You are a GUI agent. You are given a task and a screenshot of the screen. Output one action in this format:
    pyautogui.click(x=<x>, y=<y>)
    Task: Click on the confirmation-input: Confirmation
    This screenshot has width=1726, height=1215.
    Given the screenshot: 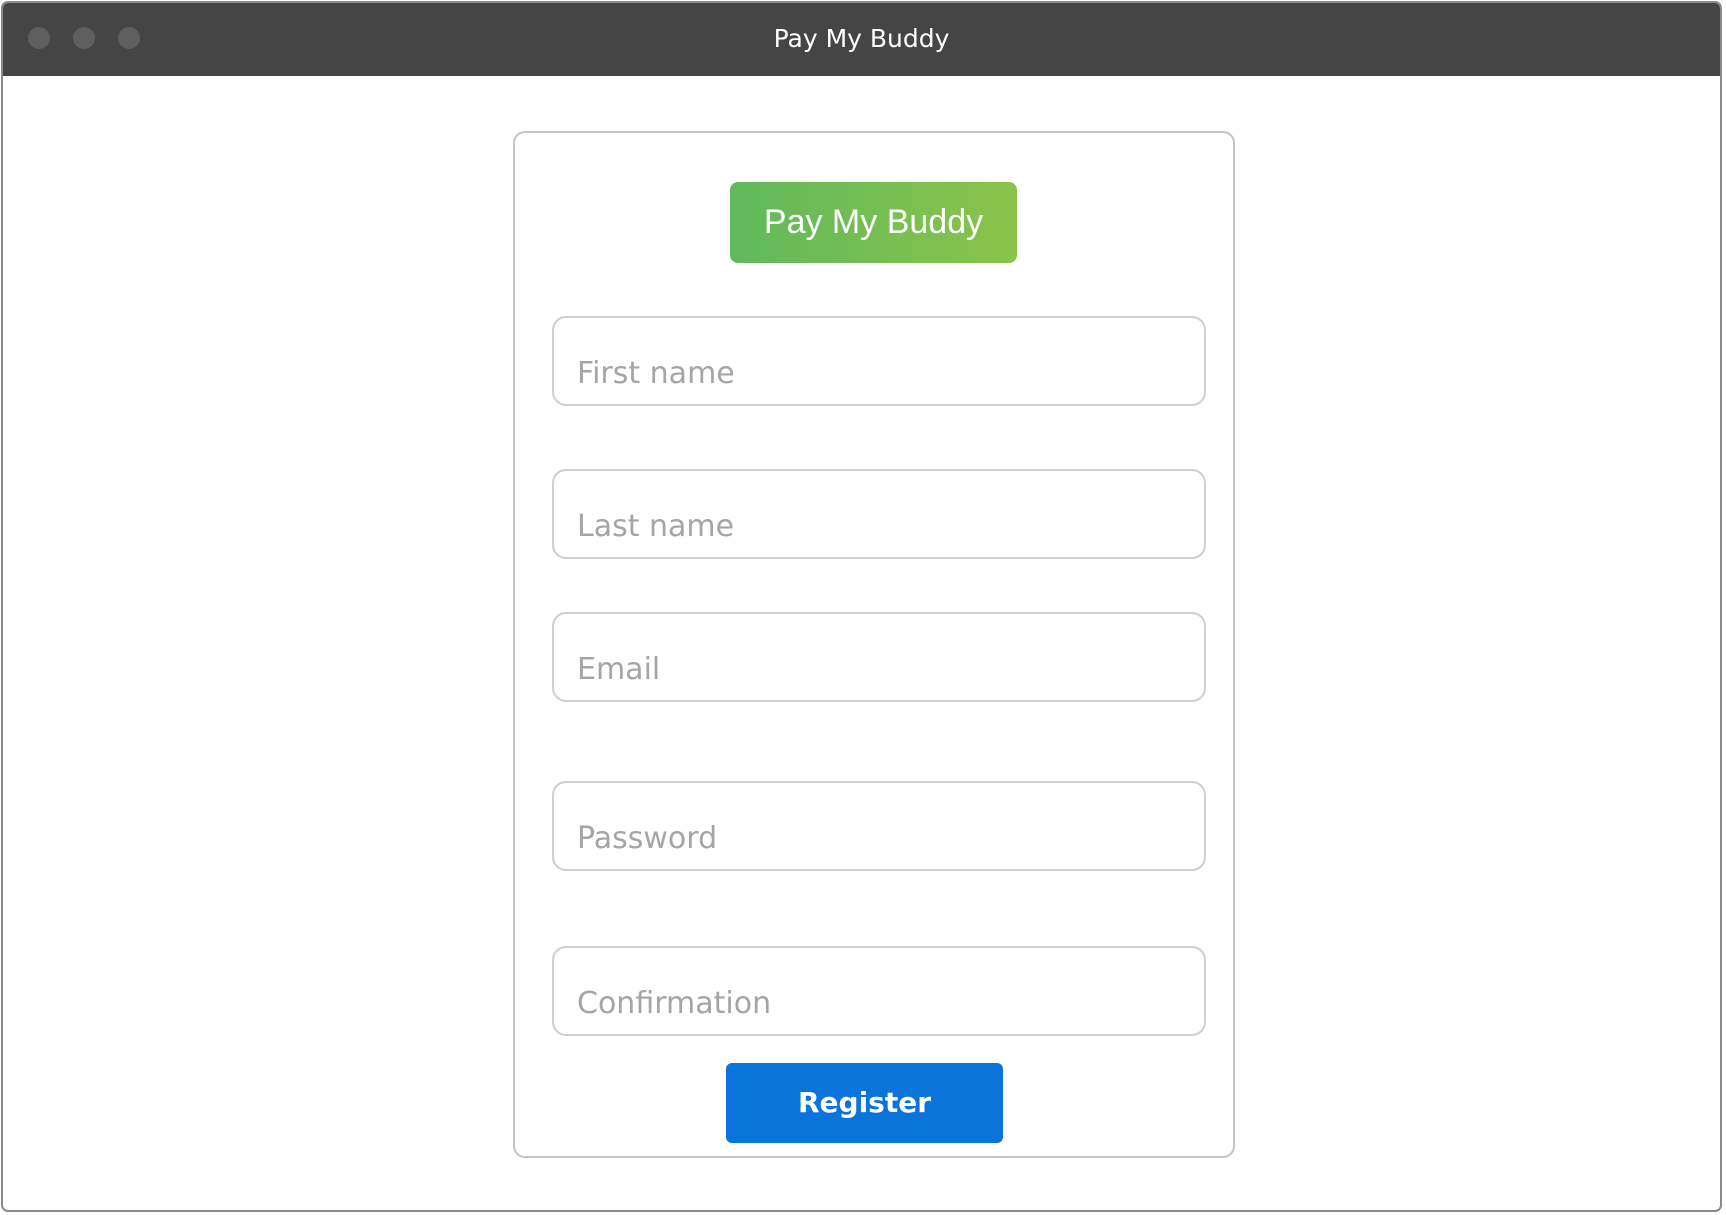 What is the action you would take?
    pyautogui.click(x=879, y=991)
    